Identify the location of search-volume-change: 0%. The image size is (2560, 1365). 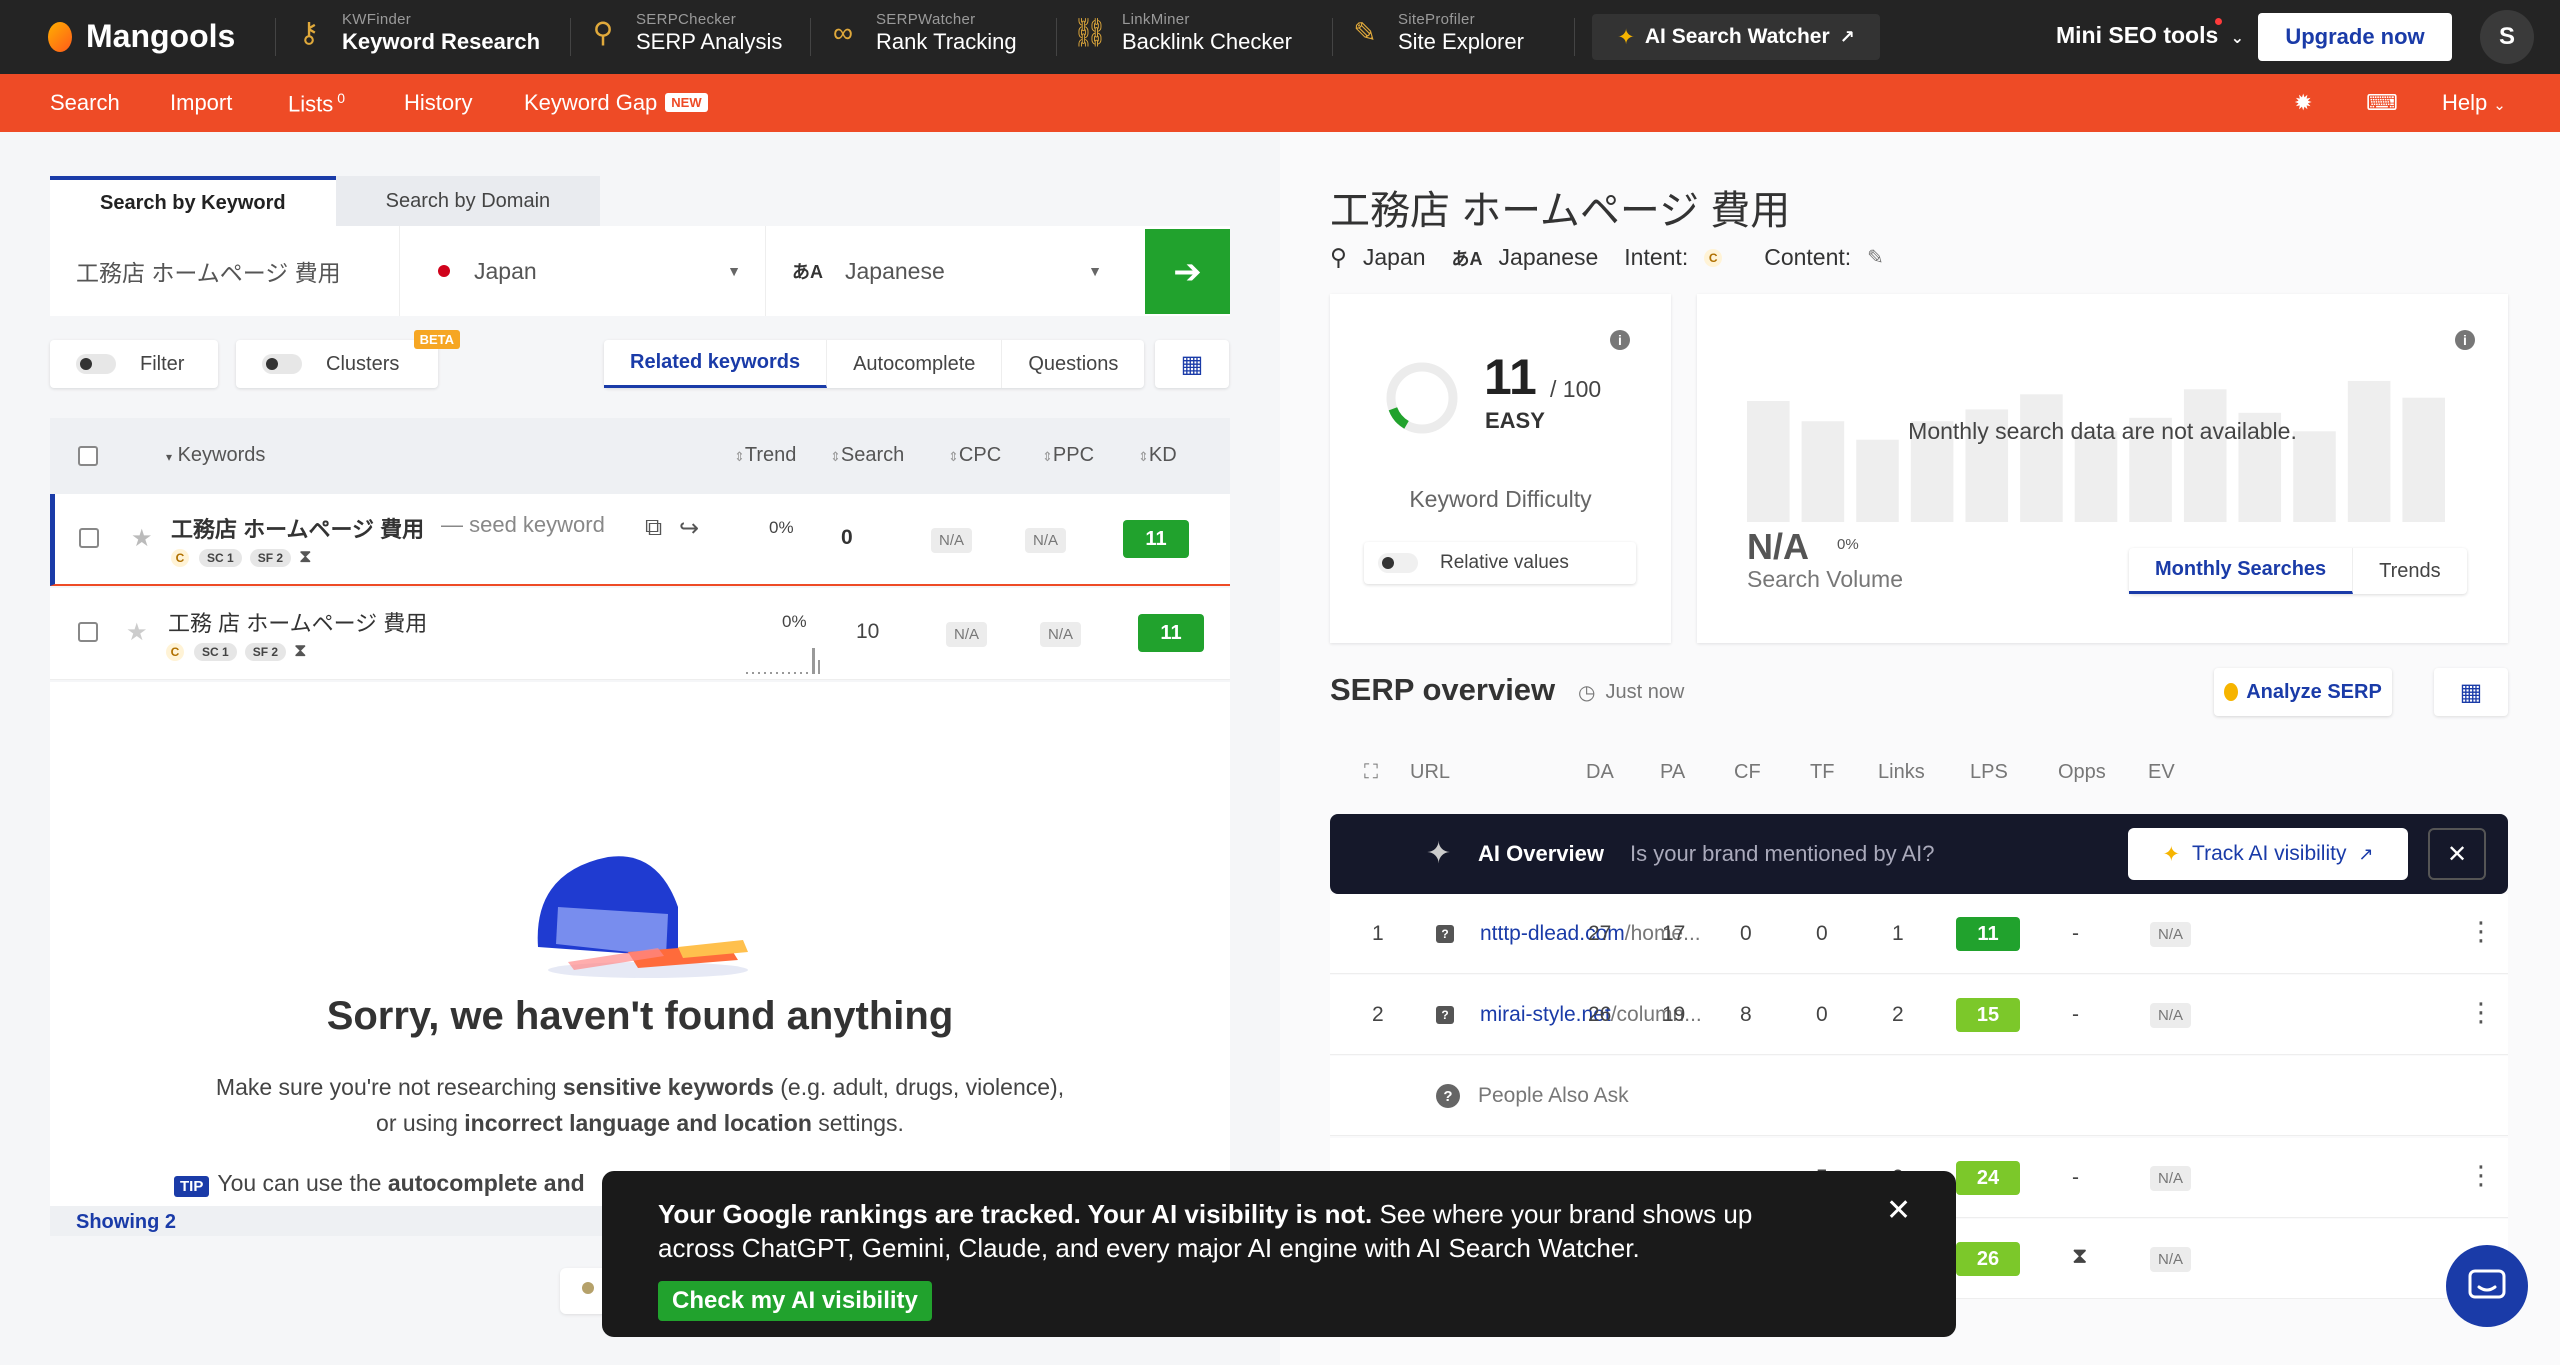
(1848, 544).